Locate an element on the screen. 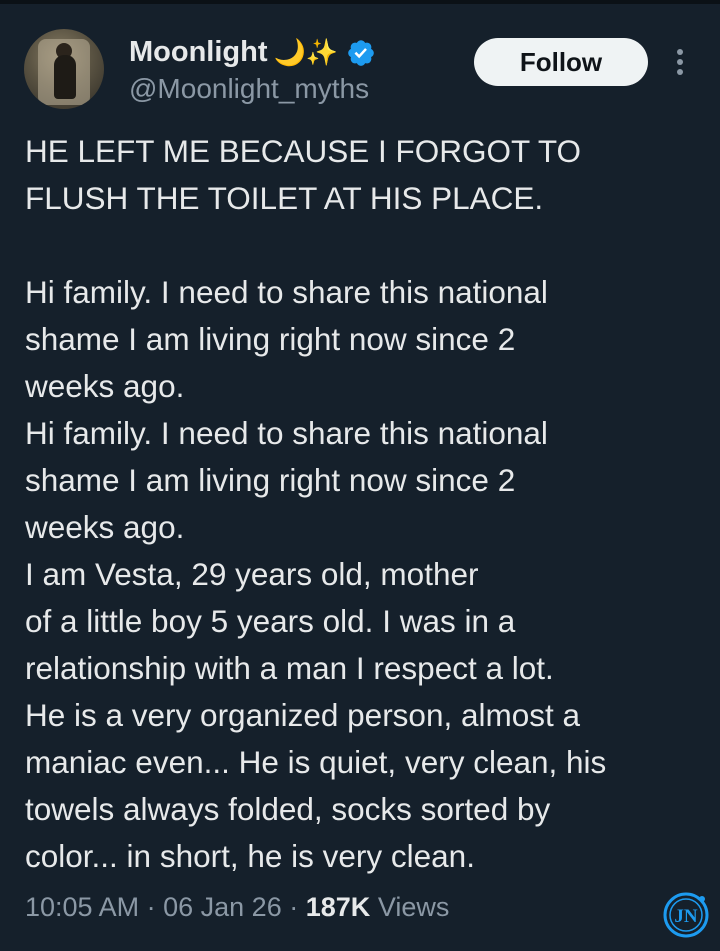  tweet-line: HE LEFT ME BECAUSE I FORGOT TO is located at coordinates (303, 151).